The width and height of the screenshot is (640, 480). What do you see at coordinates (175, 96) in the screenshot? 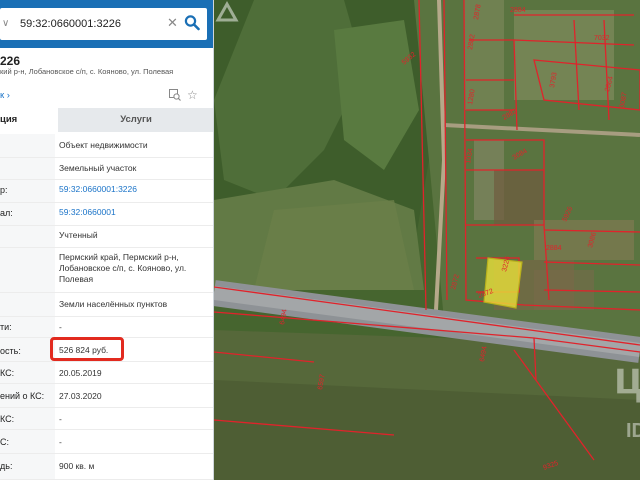
I see `zoom-to-object-icon` at bounding box center [175, 96].